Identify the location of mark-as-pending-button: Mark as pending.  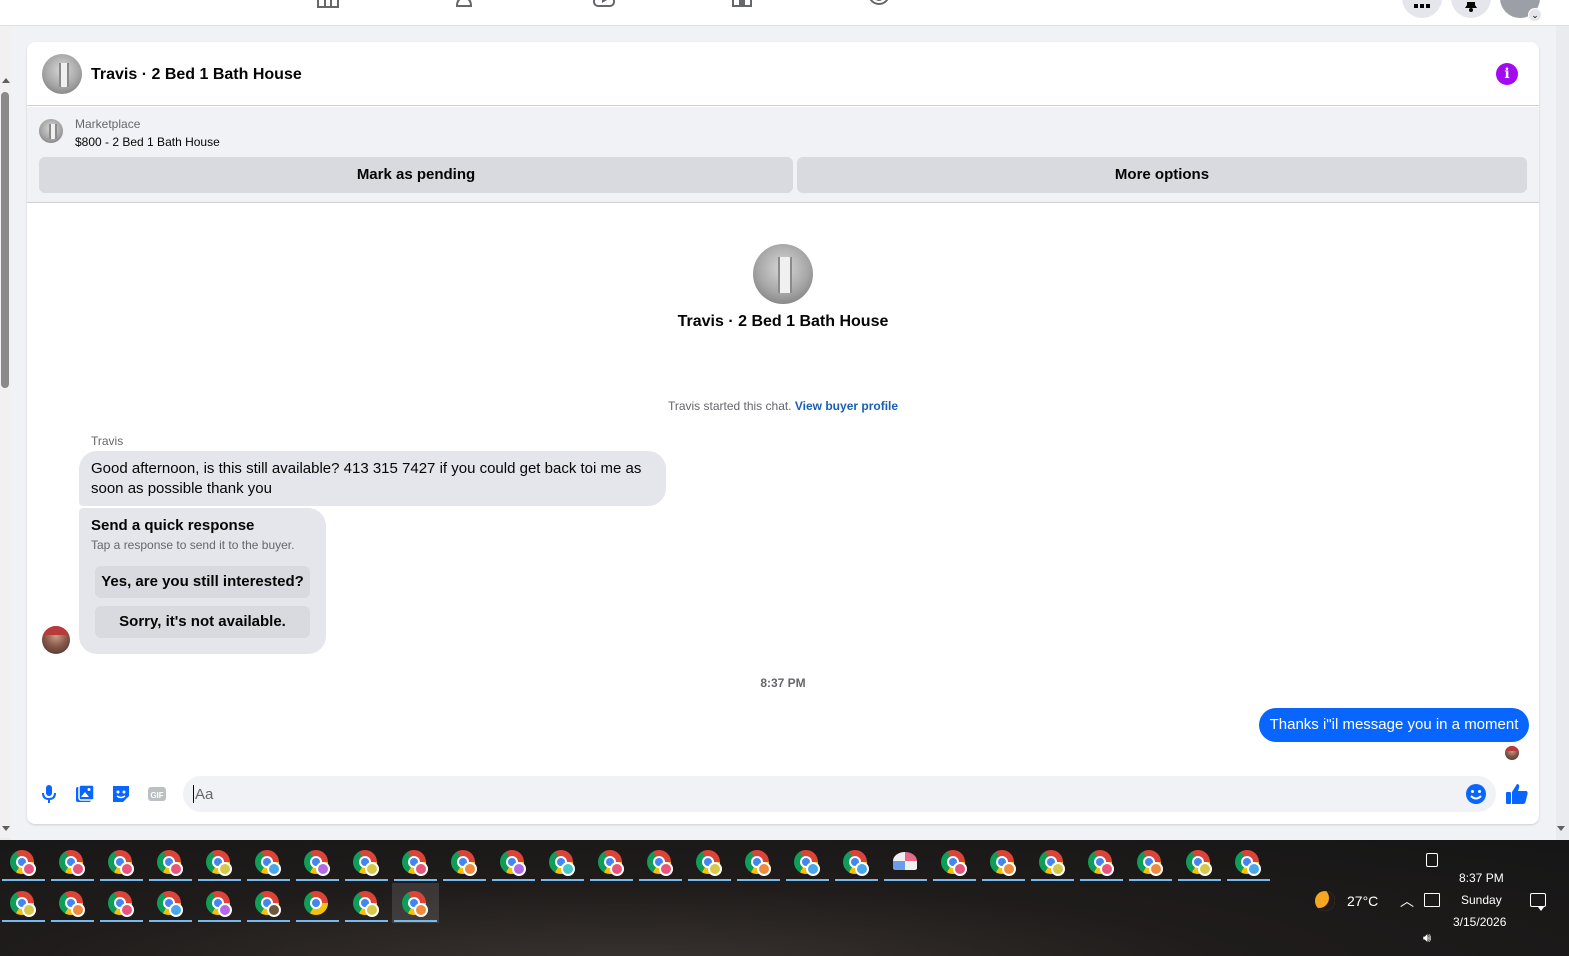
(416, 175).